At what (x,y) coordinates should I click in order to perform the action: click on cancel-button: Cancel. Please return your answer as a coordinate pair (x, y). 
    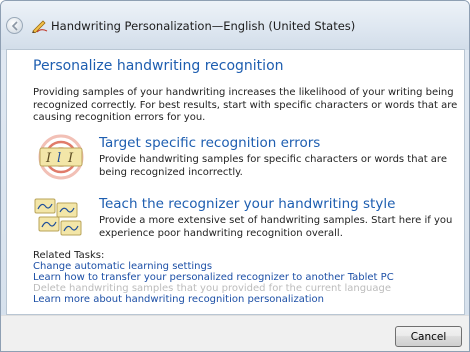
    Looking at the image, I should click on (428, 336).